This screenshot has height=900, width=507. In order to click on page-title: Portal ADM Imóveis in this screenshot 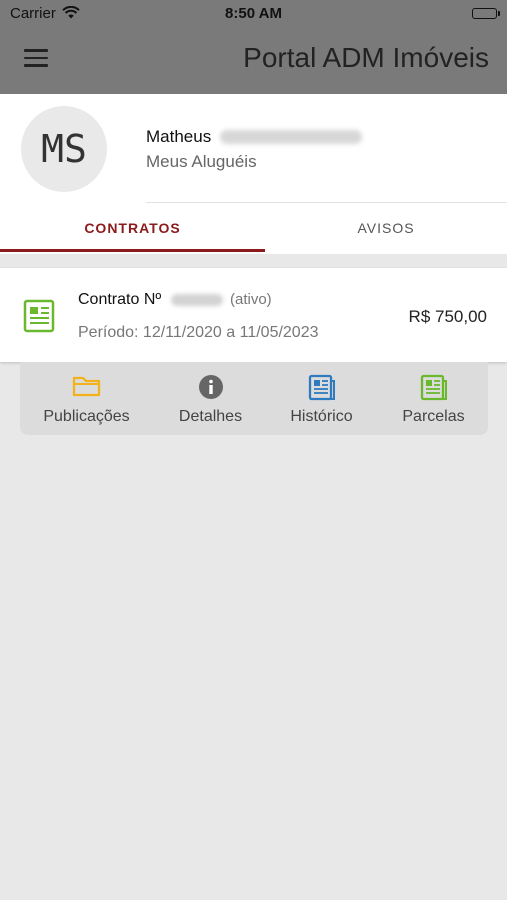, I will do `click(366, 57)`.